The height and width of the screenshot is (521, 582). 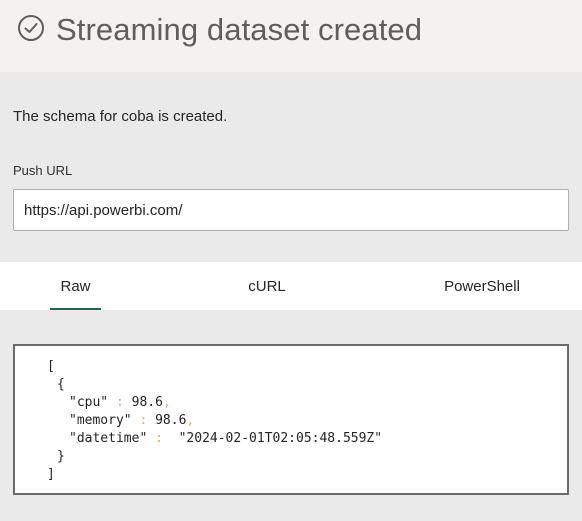 I want to click on code-key: "memory", so click(x=100, y=420).